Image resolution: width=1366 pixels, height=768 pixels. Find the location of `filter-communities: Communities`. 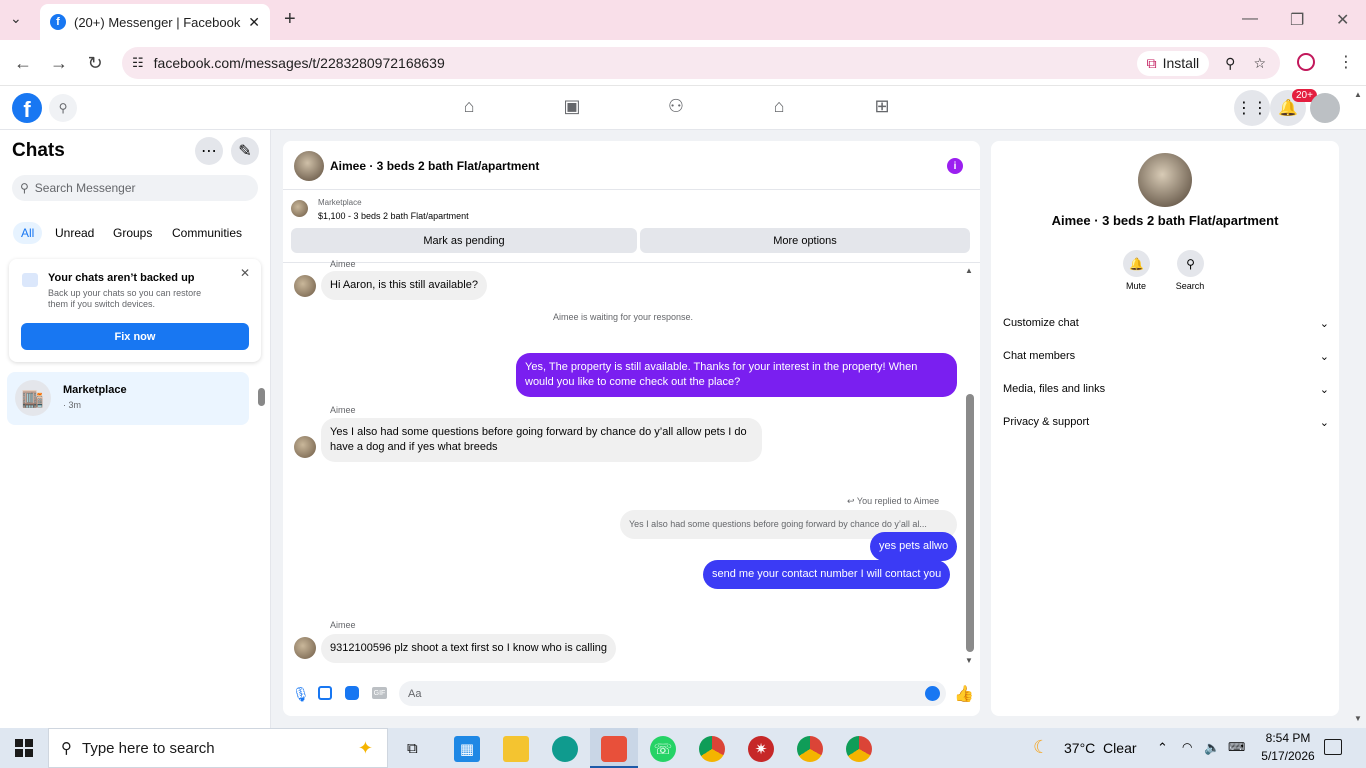

filter-communities: Communities is located at coordinates (207, 233).